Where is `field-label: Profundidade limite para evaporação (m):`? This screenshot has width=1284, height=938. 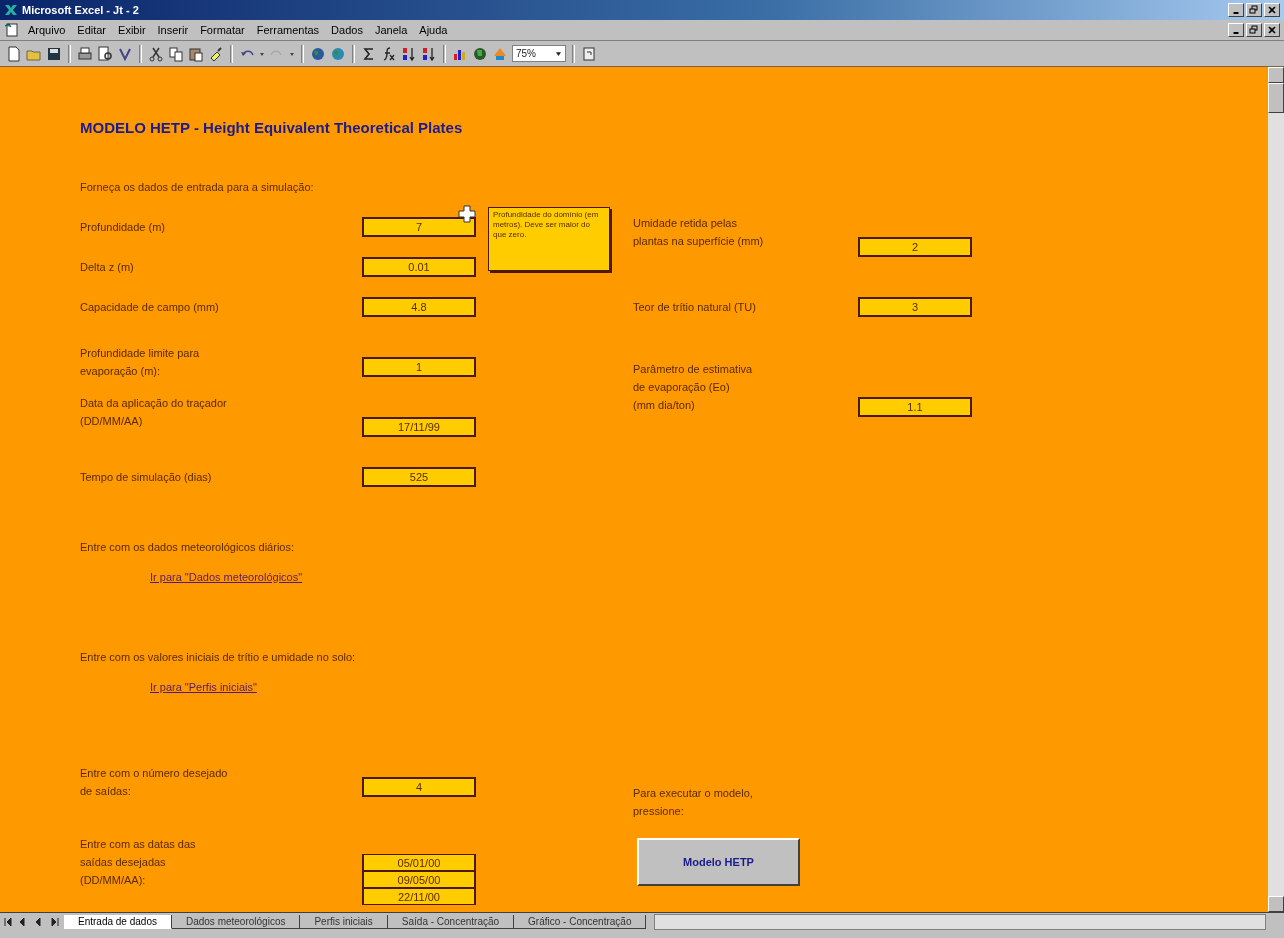 field-label: Profundidade limite para evaporação (m): is located at coordinates (140, 362).